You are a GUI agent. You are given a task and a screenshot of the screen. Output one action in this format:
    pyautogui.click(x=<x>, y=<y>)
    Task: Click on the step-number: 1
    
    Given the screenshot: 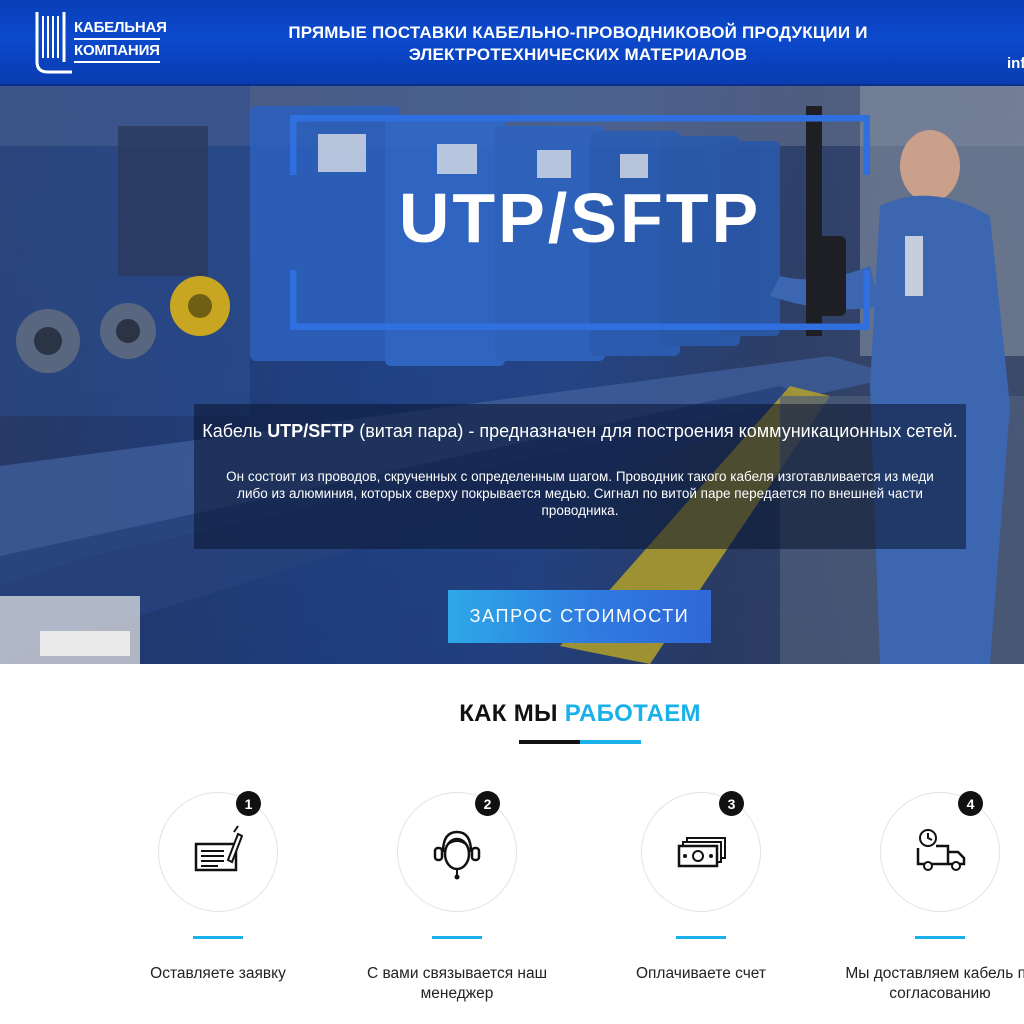 What is the action you would take?
    pyautogui.click(x=248, y=803)
    